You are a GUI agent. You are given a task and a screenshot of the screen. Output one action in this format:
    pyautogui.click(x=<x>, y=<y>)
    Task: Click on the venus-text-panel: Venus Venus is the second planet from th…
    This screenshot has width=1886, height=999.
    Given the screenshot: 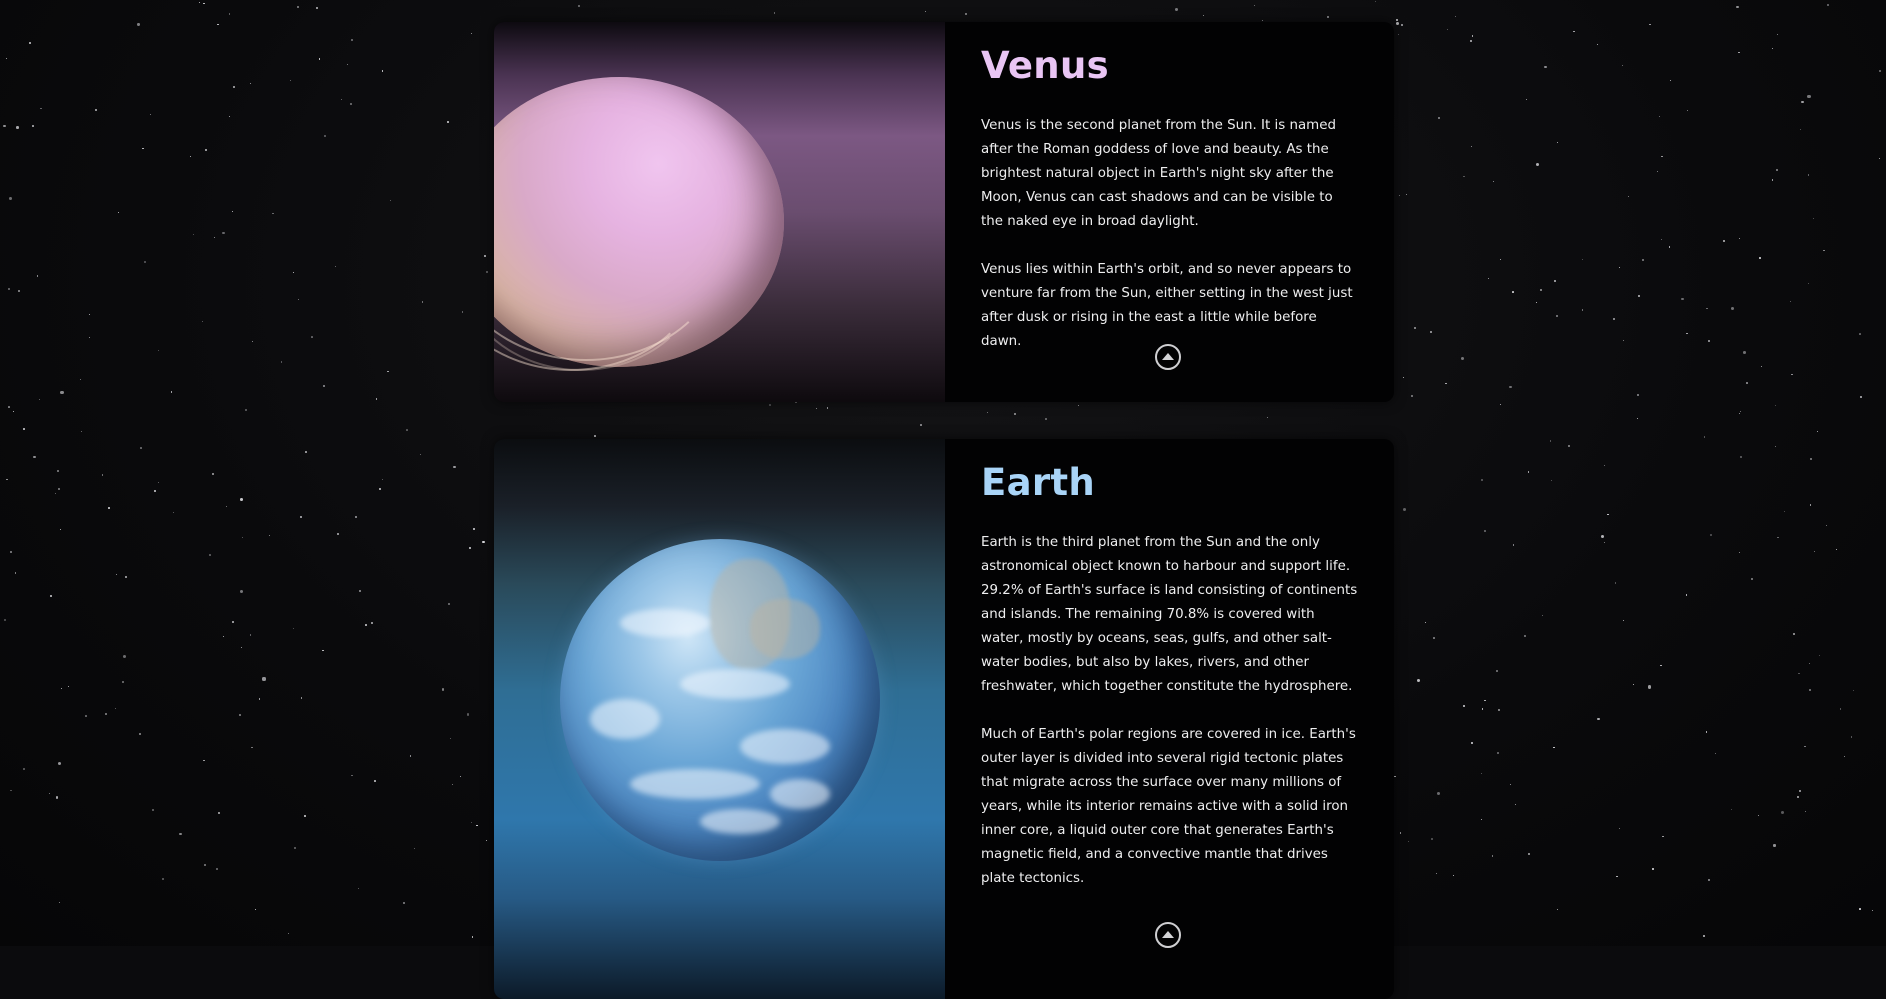 What is the action you would take?
    pyautogui.click(x=1169, y=212)
    